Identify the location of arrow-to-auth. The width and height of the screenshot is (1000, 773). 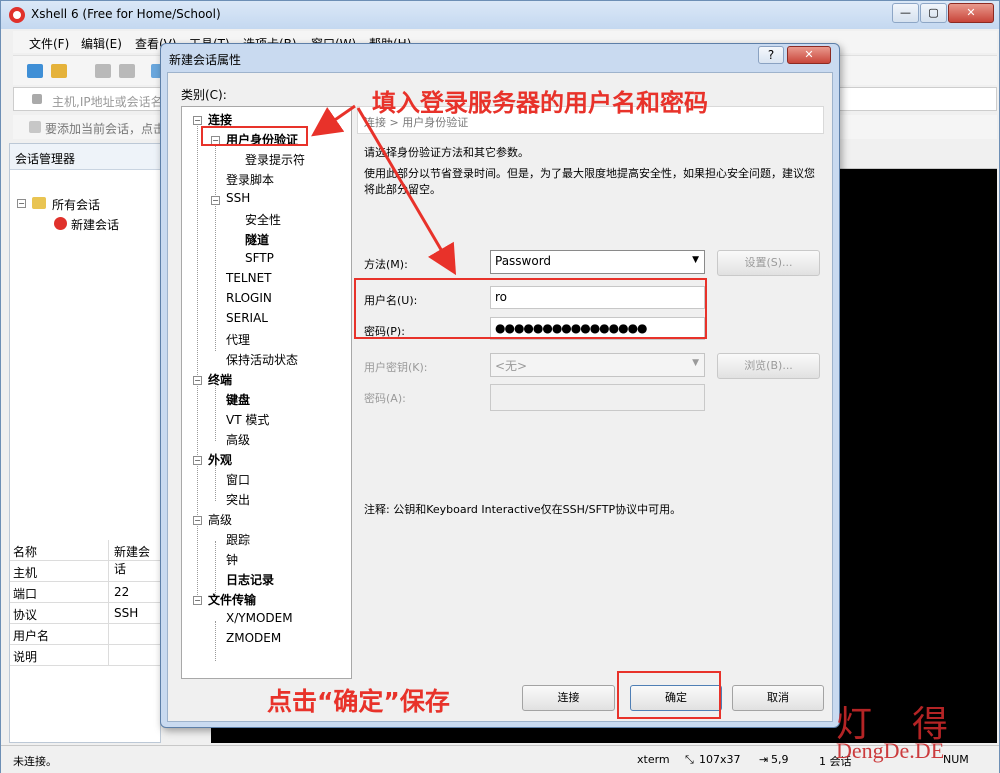
(333, 120).